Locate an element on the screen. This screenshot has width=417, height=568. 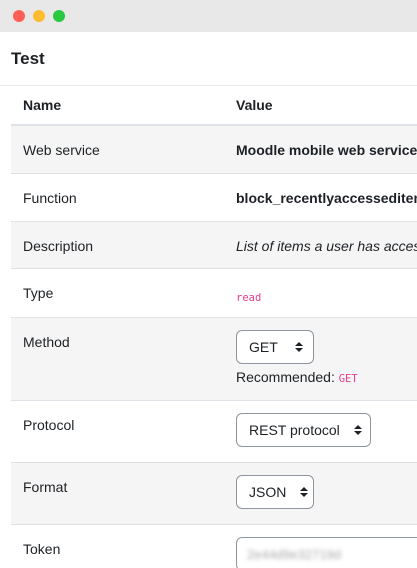
method-recommendation: Recommended: GET is located at coordinates (326, 377).